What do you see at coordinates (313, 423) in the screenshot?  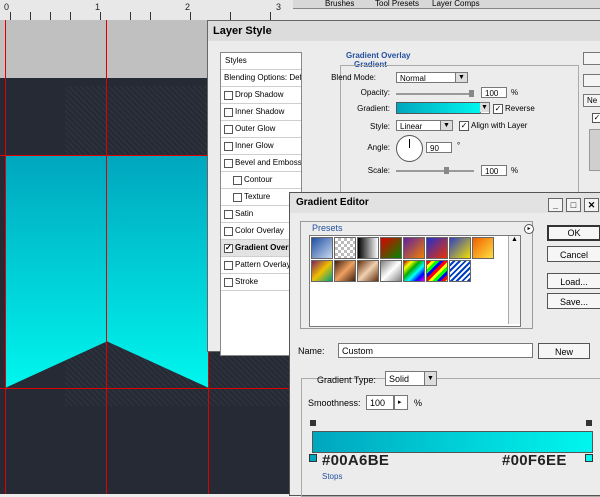 I see `opacity-stop-start` at bounding box center [313, 423].